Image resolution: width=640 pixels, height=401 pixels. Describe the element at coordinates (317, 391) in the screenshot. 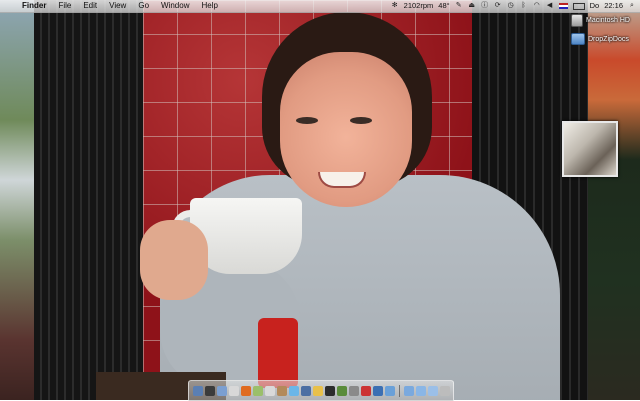

I see `preview-icon` at that location.